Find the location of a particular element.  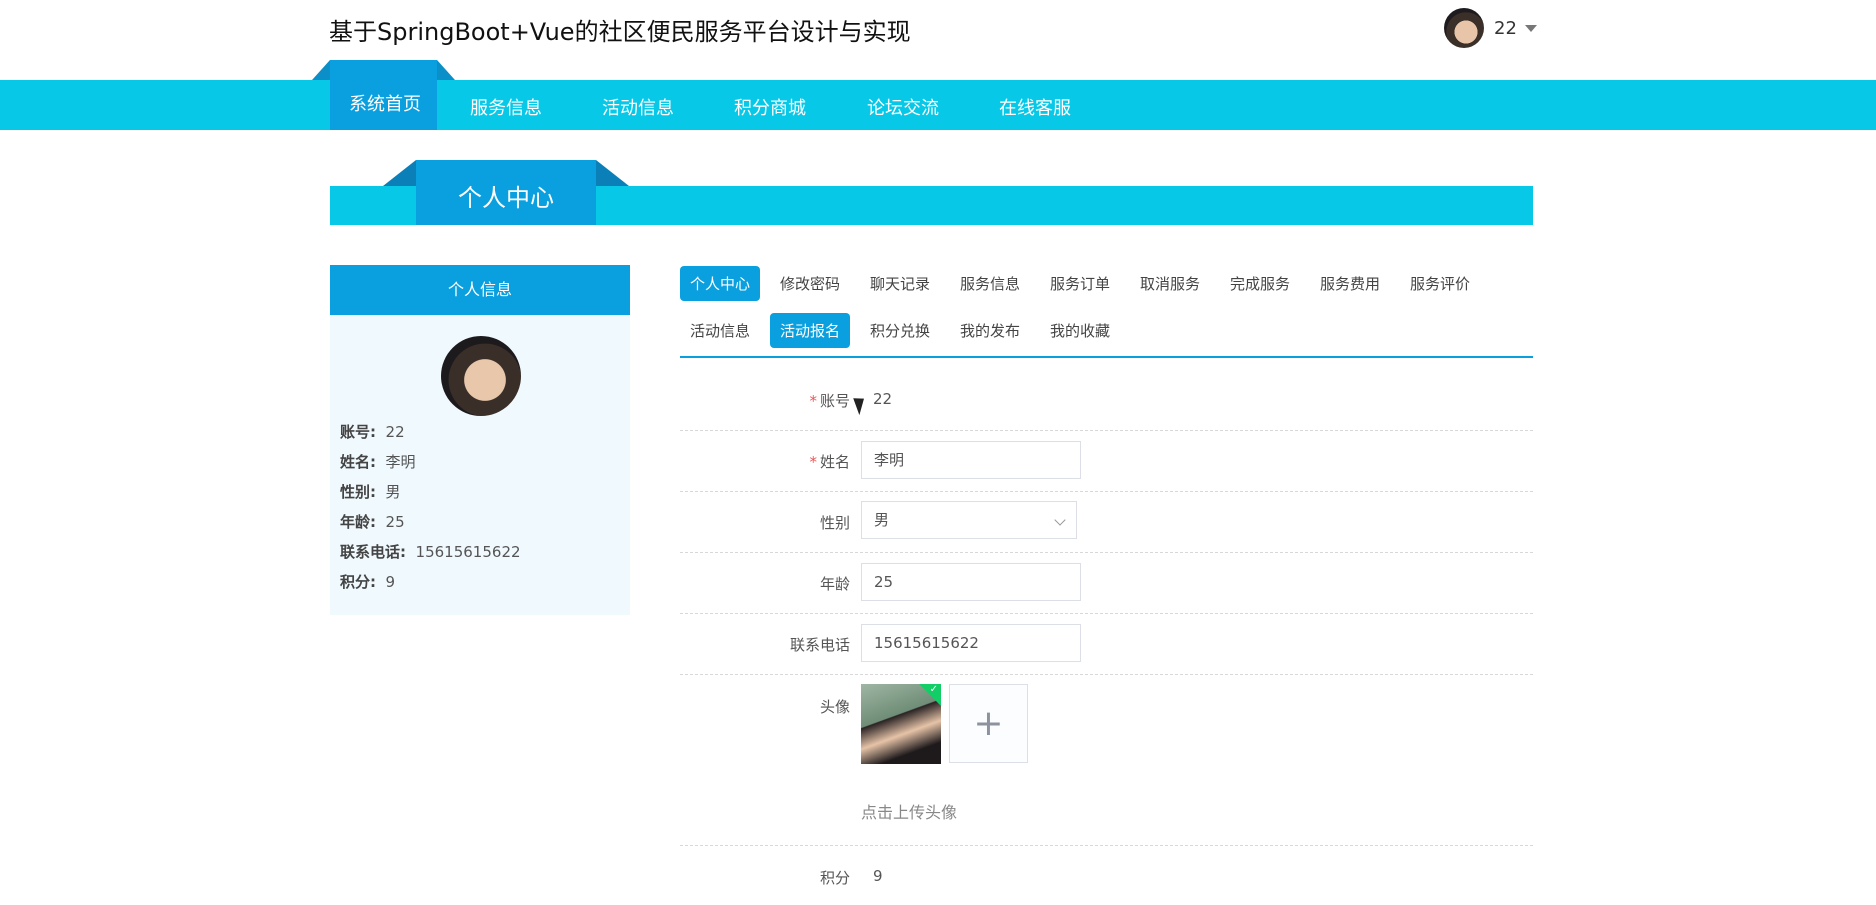

points-value: 9 is located at coordinates (878, 876).